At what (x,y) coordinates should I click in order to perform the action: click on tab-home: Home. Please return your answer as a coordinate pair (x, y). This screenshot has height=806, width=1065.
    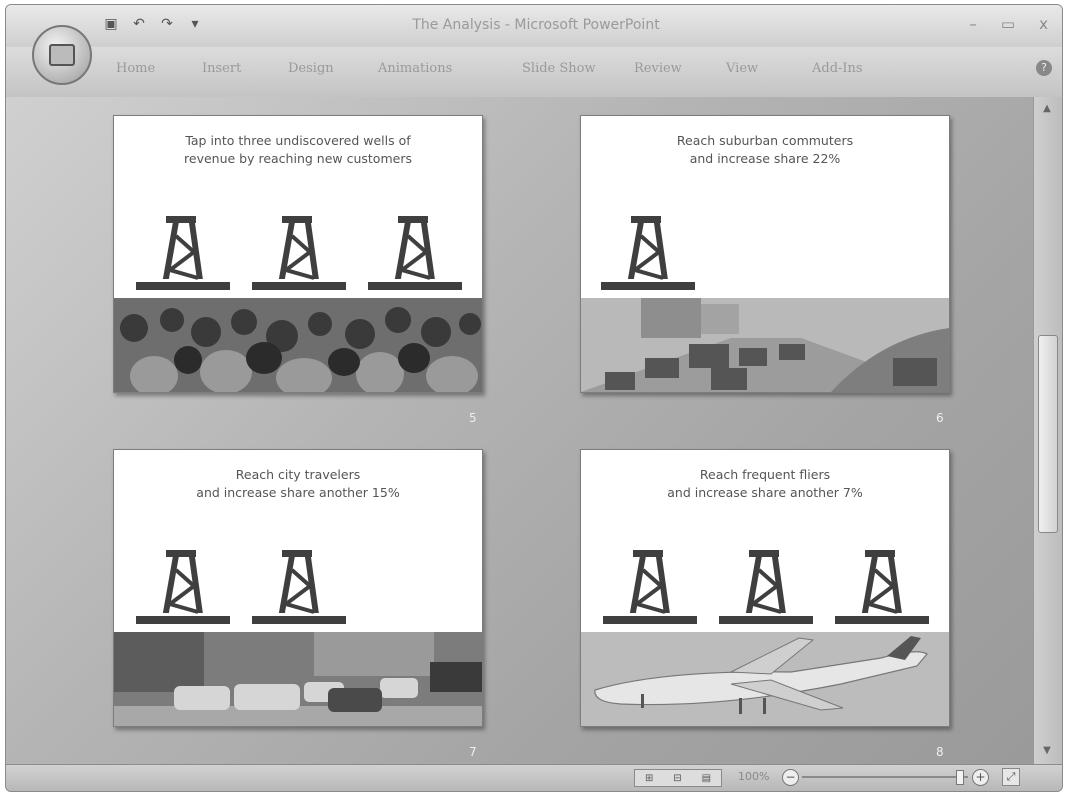
    Looking at the image, I should click on (135, 68).